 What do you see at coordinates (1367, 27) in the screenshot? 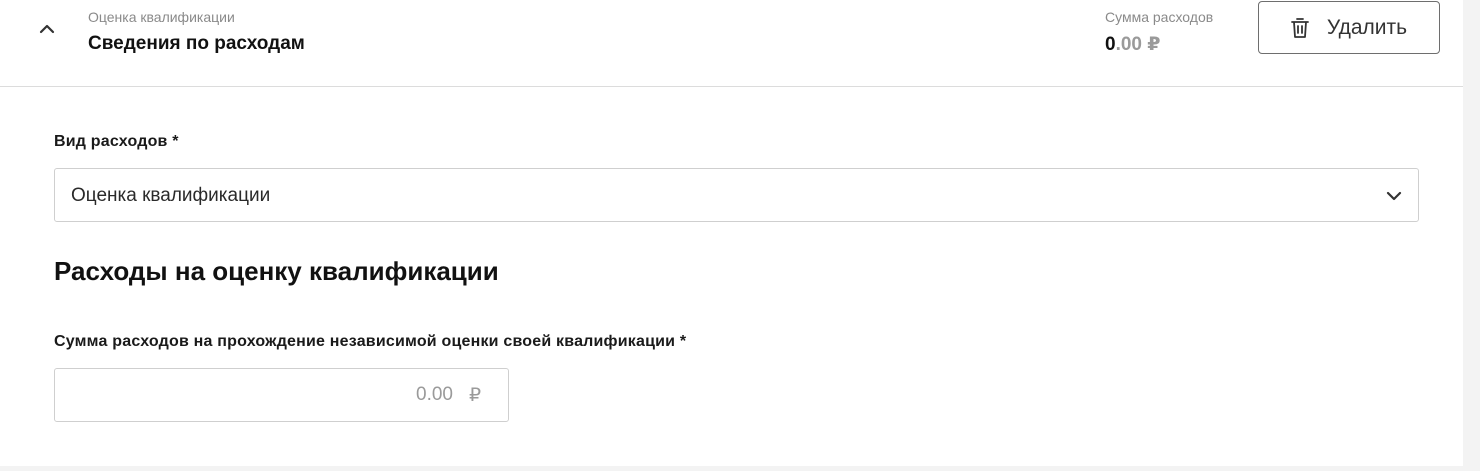
I see `delete-button-label: Удалить` at bounding box center [1367, 27].